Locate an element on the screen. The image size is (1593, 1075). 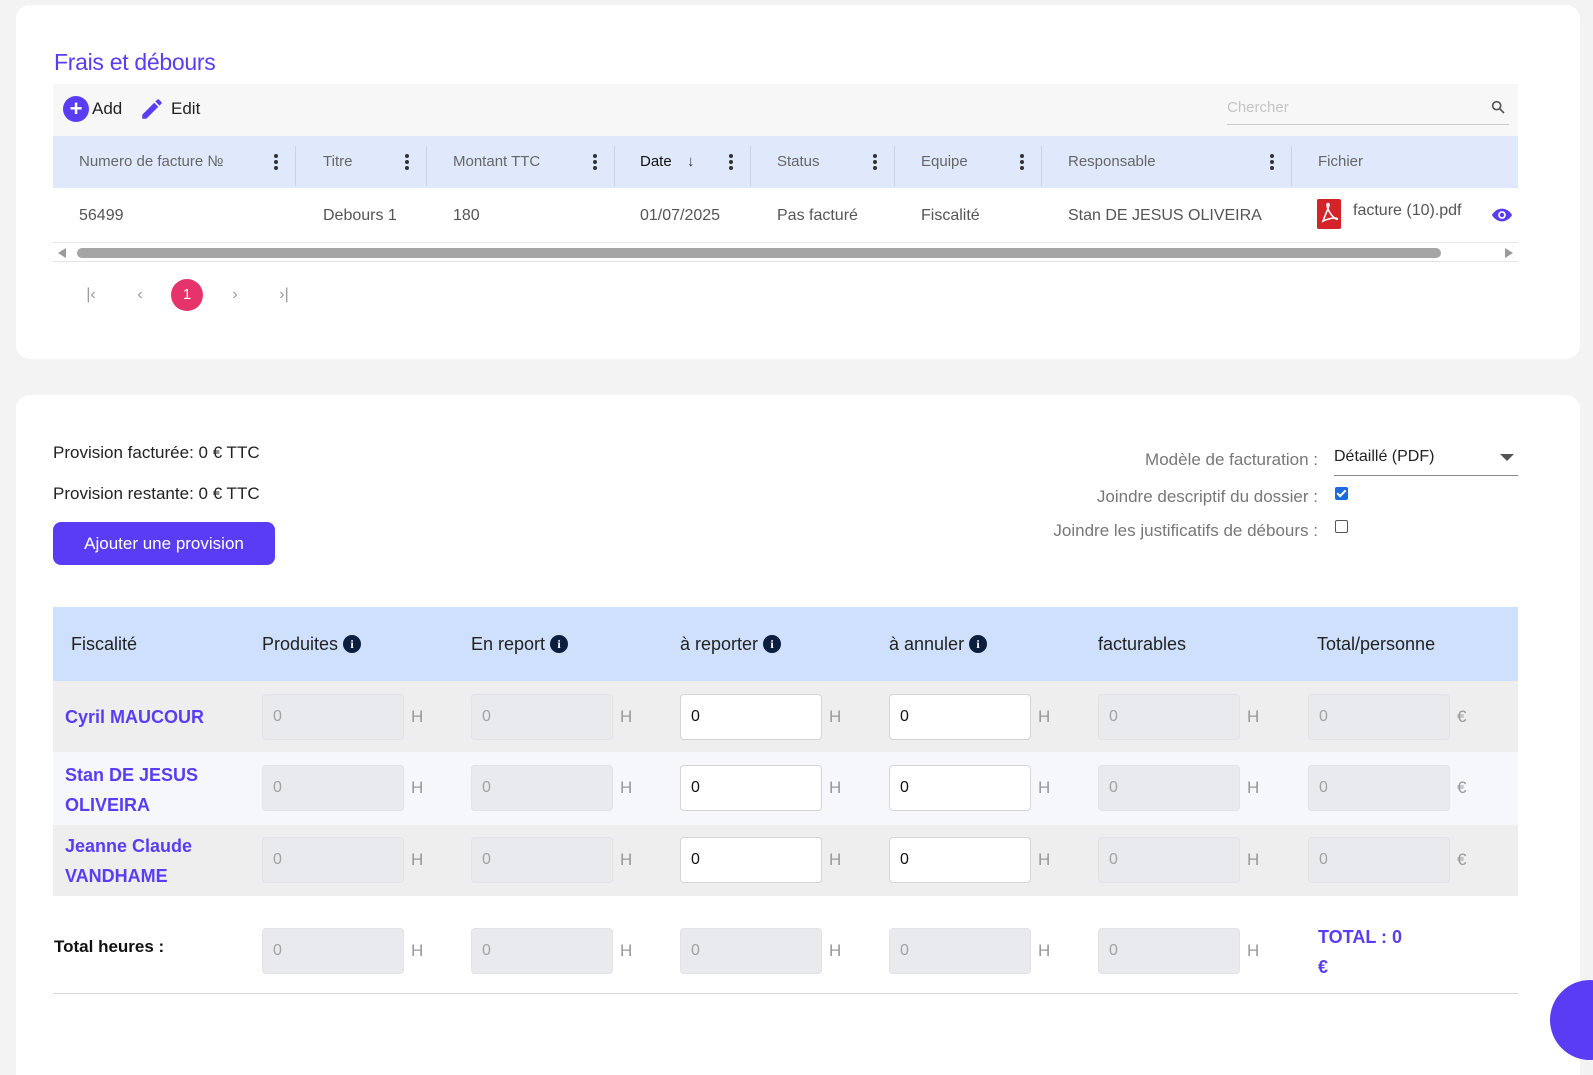
scroll-left-icon is located at coordinates (62, 253).